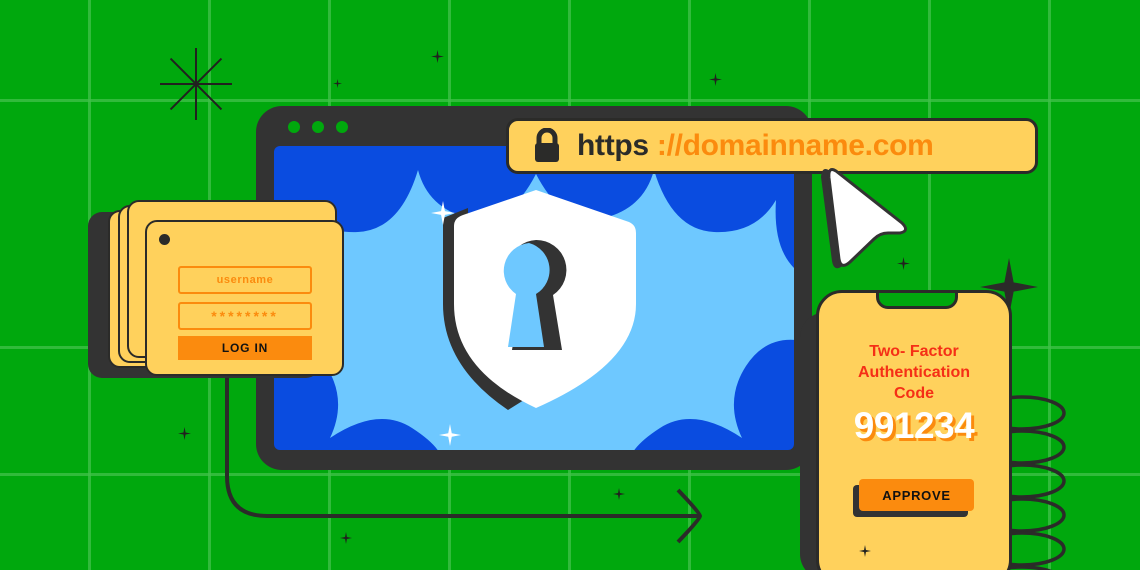 The image size is (1140, 570). I want to click on approve-button-label: APPROVE, so click(916, 495).